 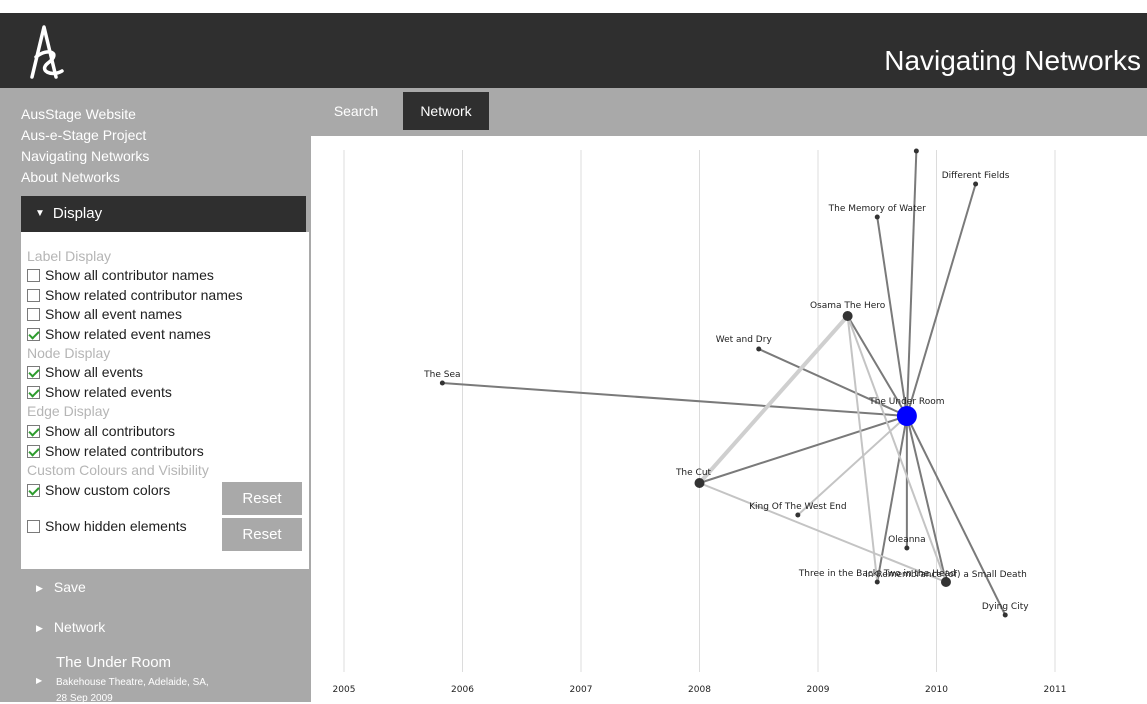 I want to click on save-accordion-header: ▶ Save, so click(x=61, y=587).